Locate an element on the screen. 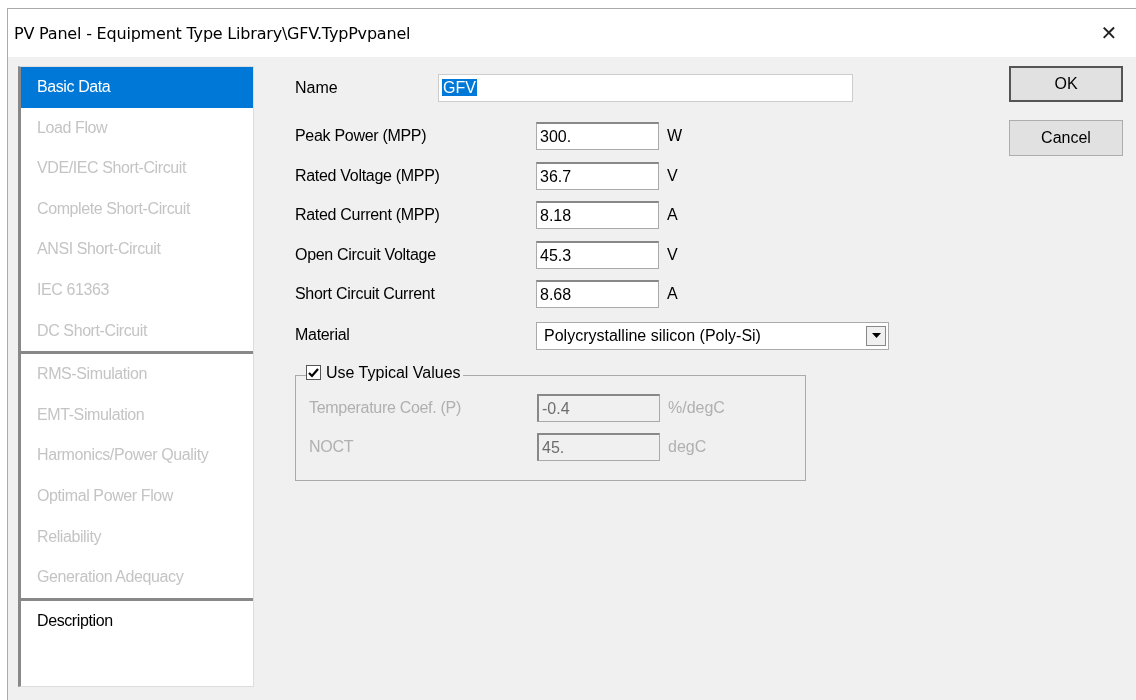 The image size is (1136, 700). unit-label: W is located at coordinates (675, 136).